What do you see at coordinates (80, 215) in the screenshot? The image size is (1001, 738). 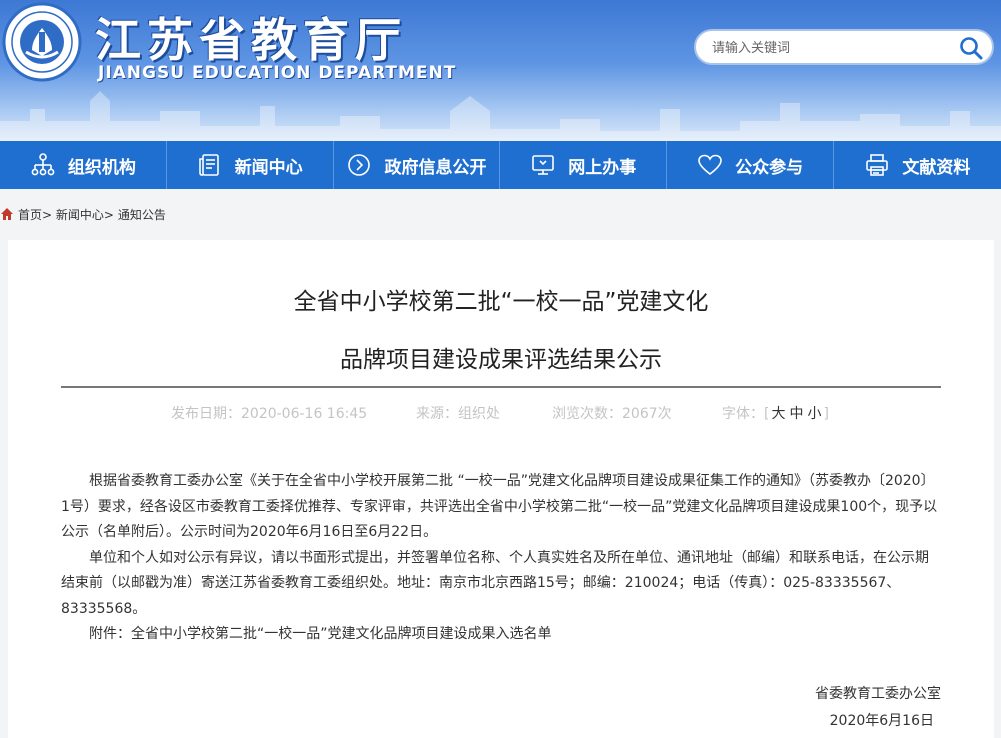 I see `breadcrumb-news-link: 新闻中心` at bounding box center [80, 215].